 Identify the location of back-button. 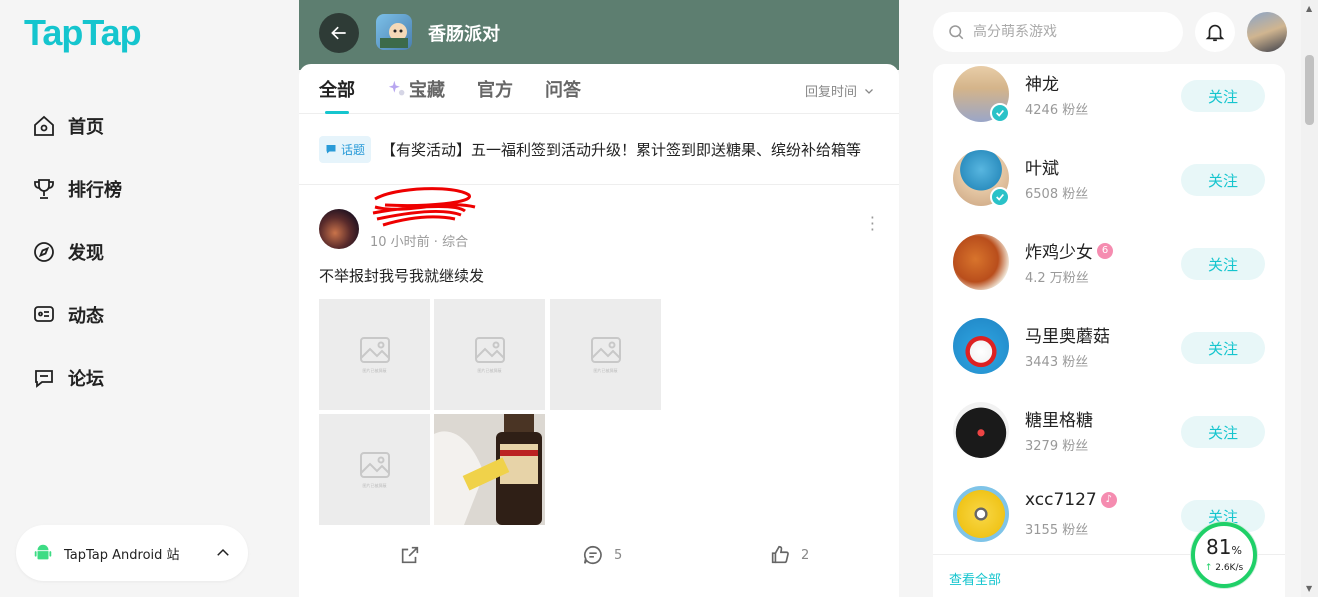
(339, 33).